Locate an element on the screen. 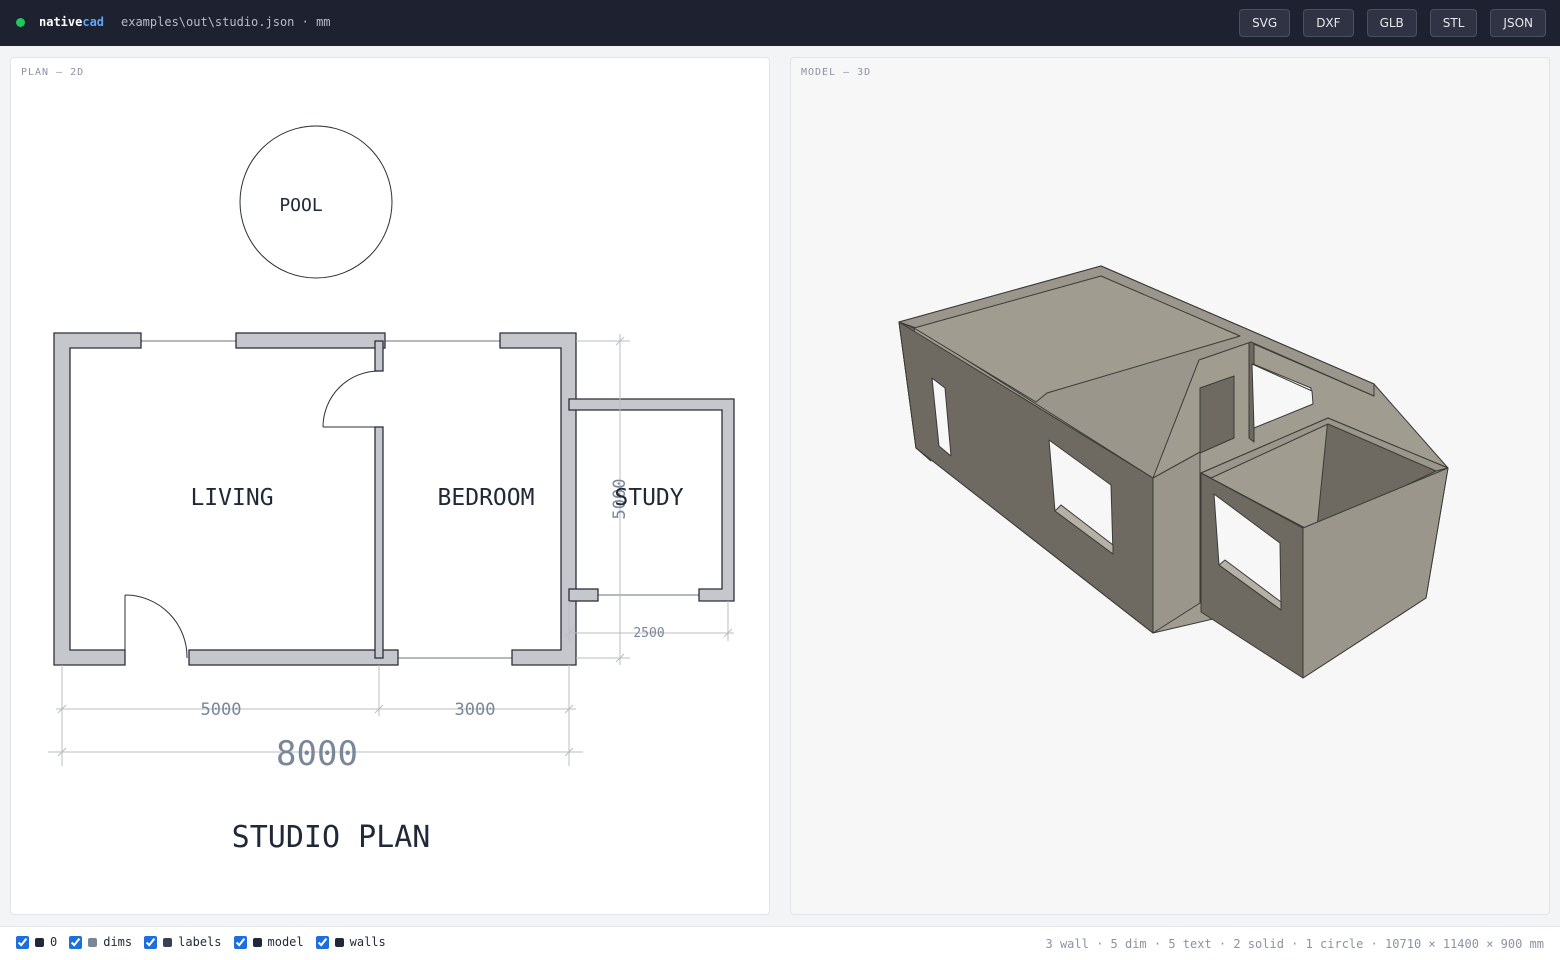 The image size is (1560, 960). layer-toggle-dims: dims is located at coordinates (100, 942).